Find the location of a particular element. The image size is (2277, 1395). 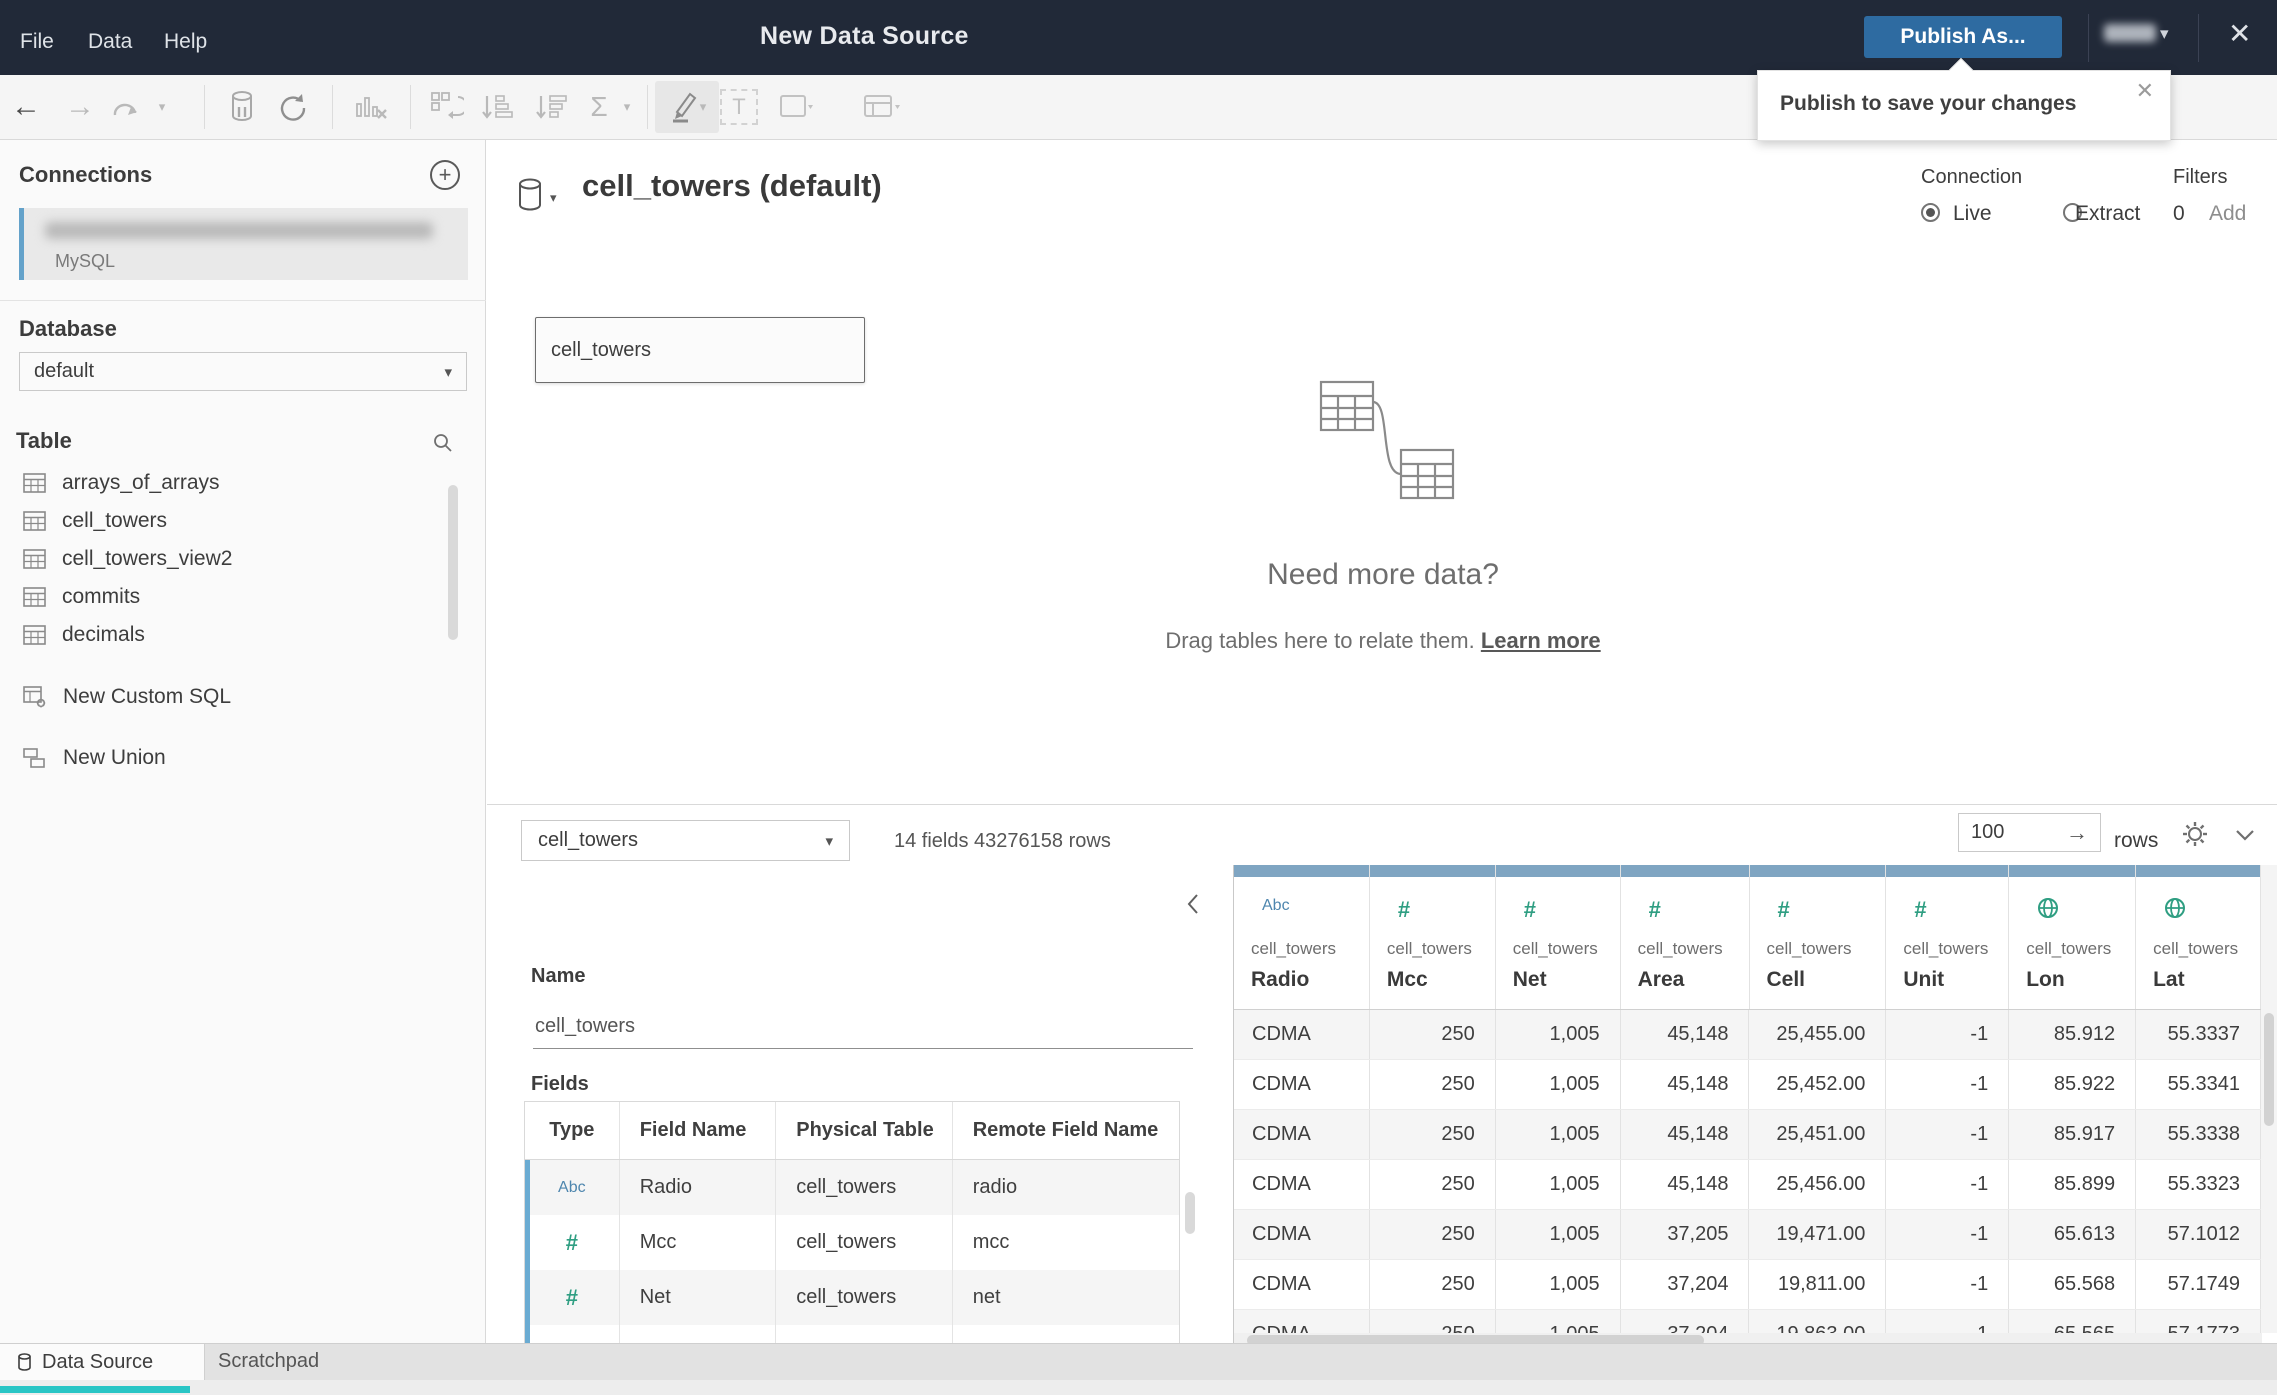

grid-col-area: # cell_towers Area is located at coordinates (1685, 937).